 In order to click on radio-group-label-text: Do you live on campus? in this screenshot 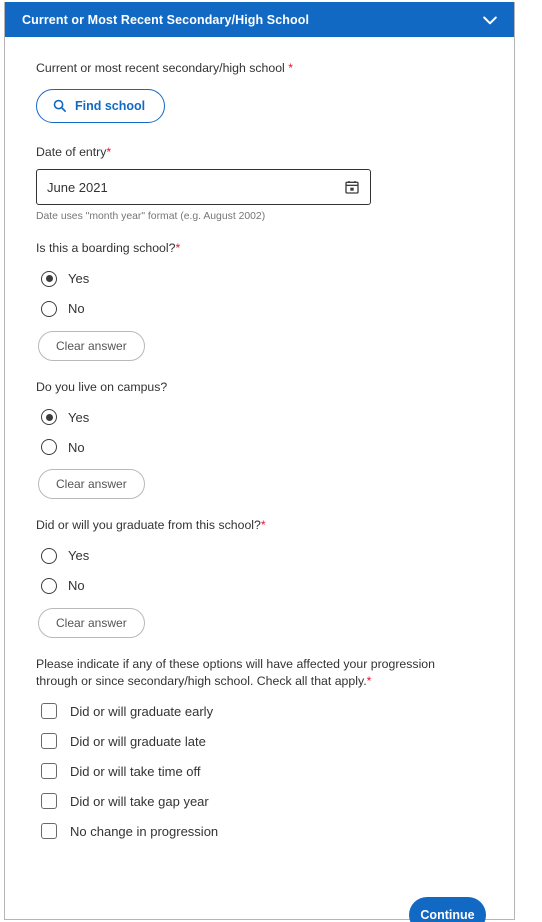, I will do `click(102, 386)`.